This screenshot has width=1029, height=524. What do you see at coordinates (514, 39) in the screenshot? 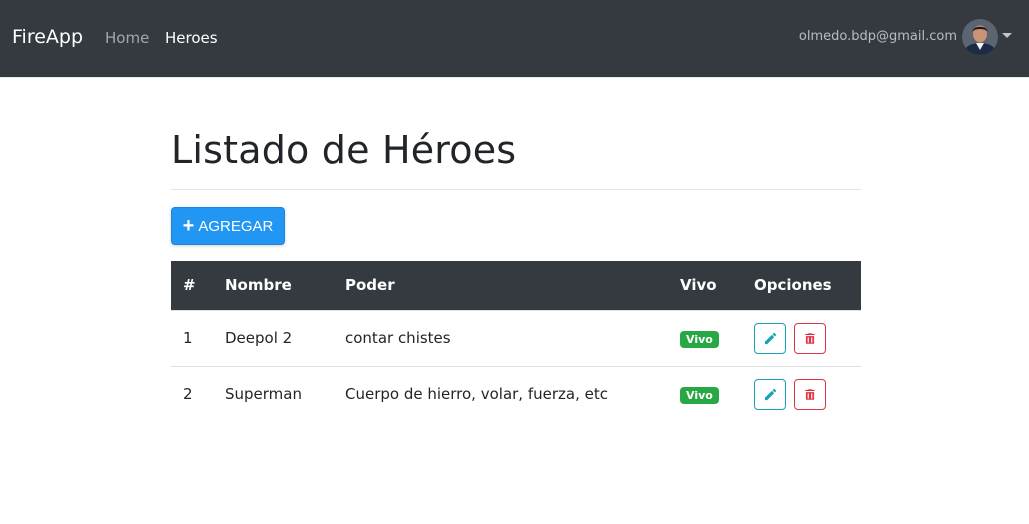
I see `navbar: FireApp Home Heroes olmedo.bdp@gmail.com` at bounding box center [514, 39].